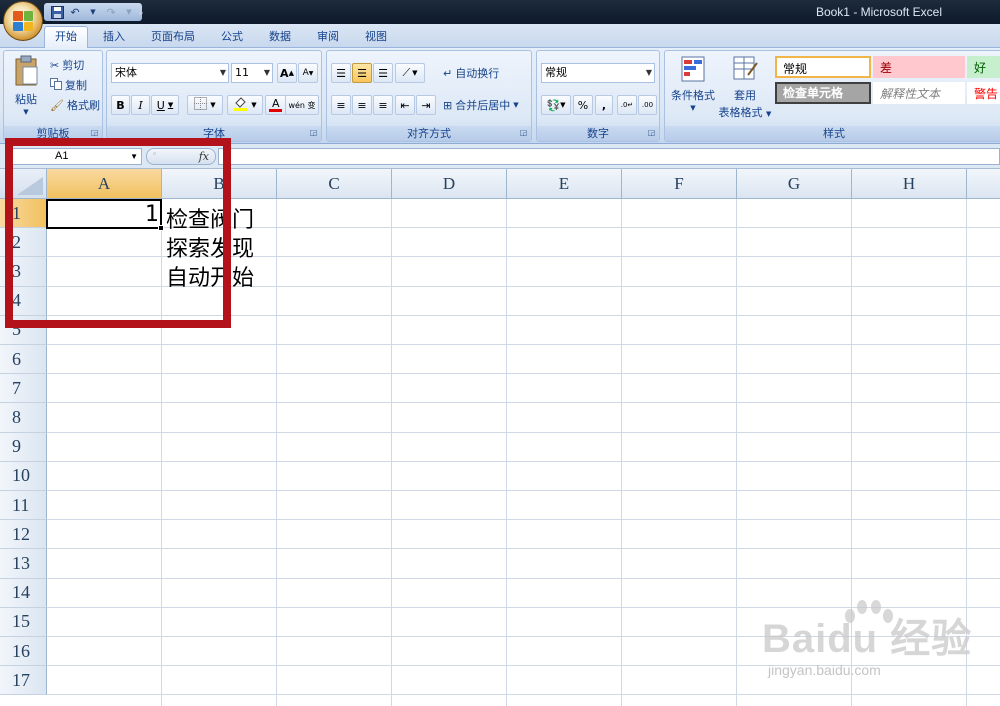 Image resolution: width=1000 pixels, height=706 pixels. I want to click on comma-button: ,, so click(604, 105).